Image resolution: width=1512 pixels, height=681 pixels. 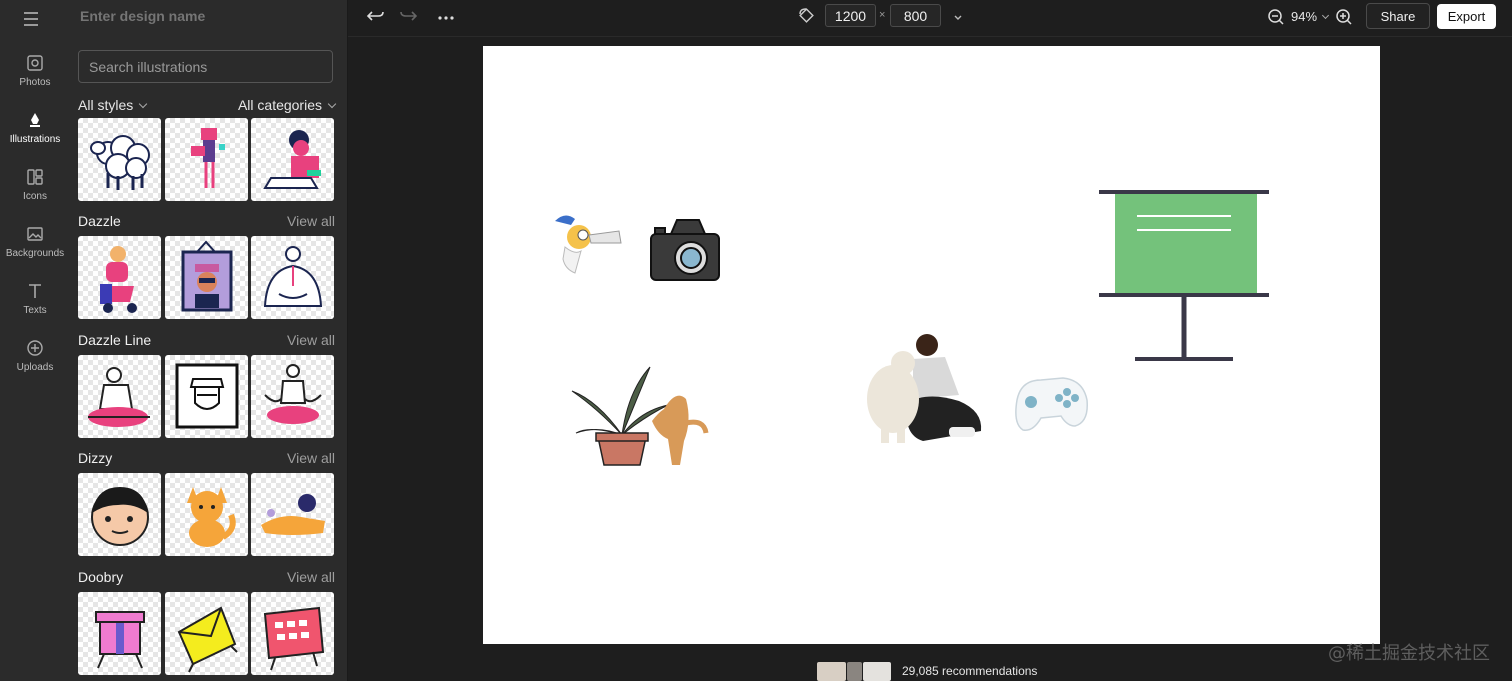 What do you see at coordinates (206, 633) in the screenshot?
I see `illustration-thumbnail-envelope` at bounding box center [206, 633].